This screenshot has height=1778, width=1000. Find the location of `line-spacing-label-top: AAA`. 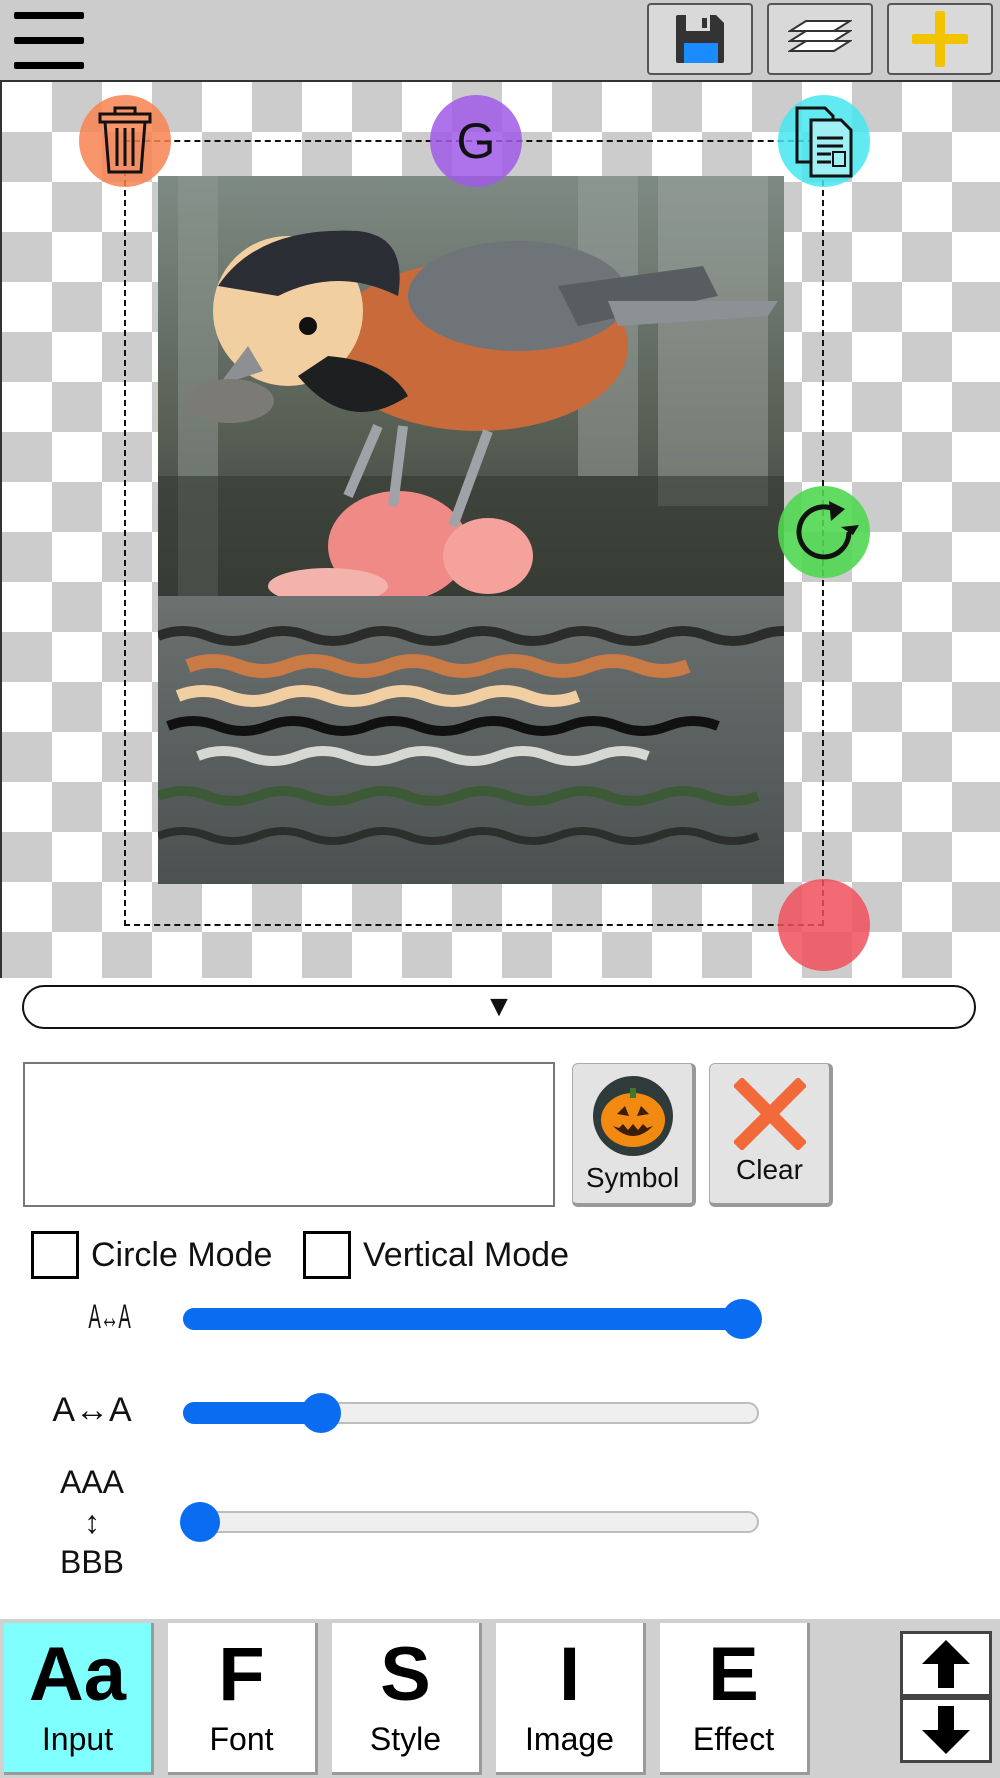

line-spacing-label-top: AAA is located at coordinates (92, 1482).